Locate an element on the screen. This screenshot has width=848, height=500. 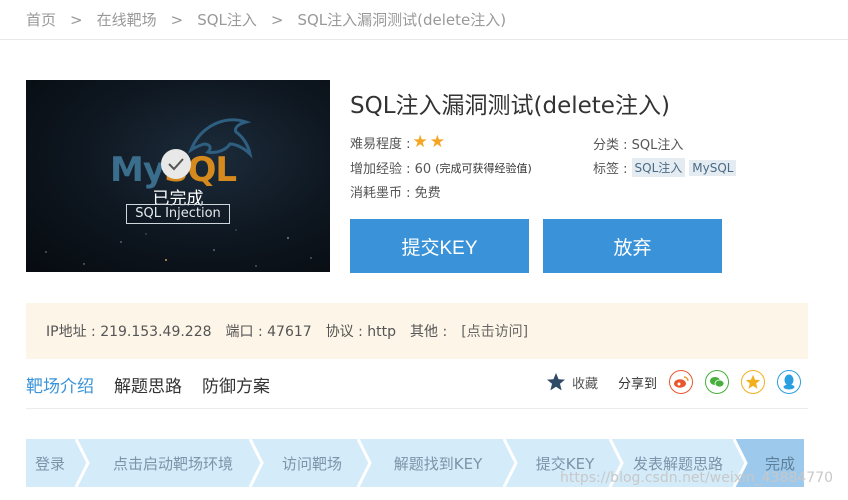
tab-defense: 防御方案 is located at coordinates (236, 387).